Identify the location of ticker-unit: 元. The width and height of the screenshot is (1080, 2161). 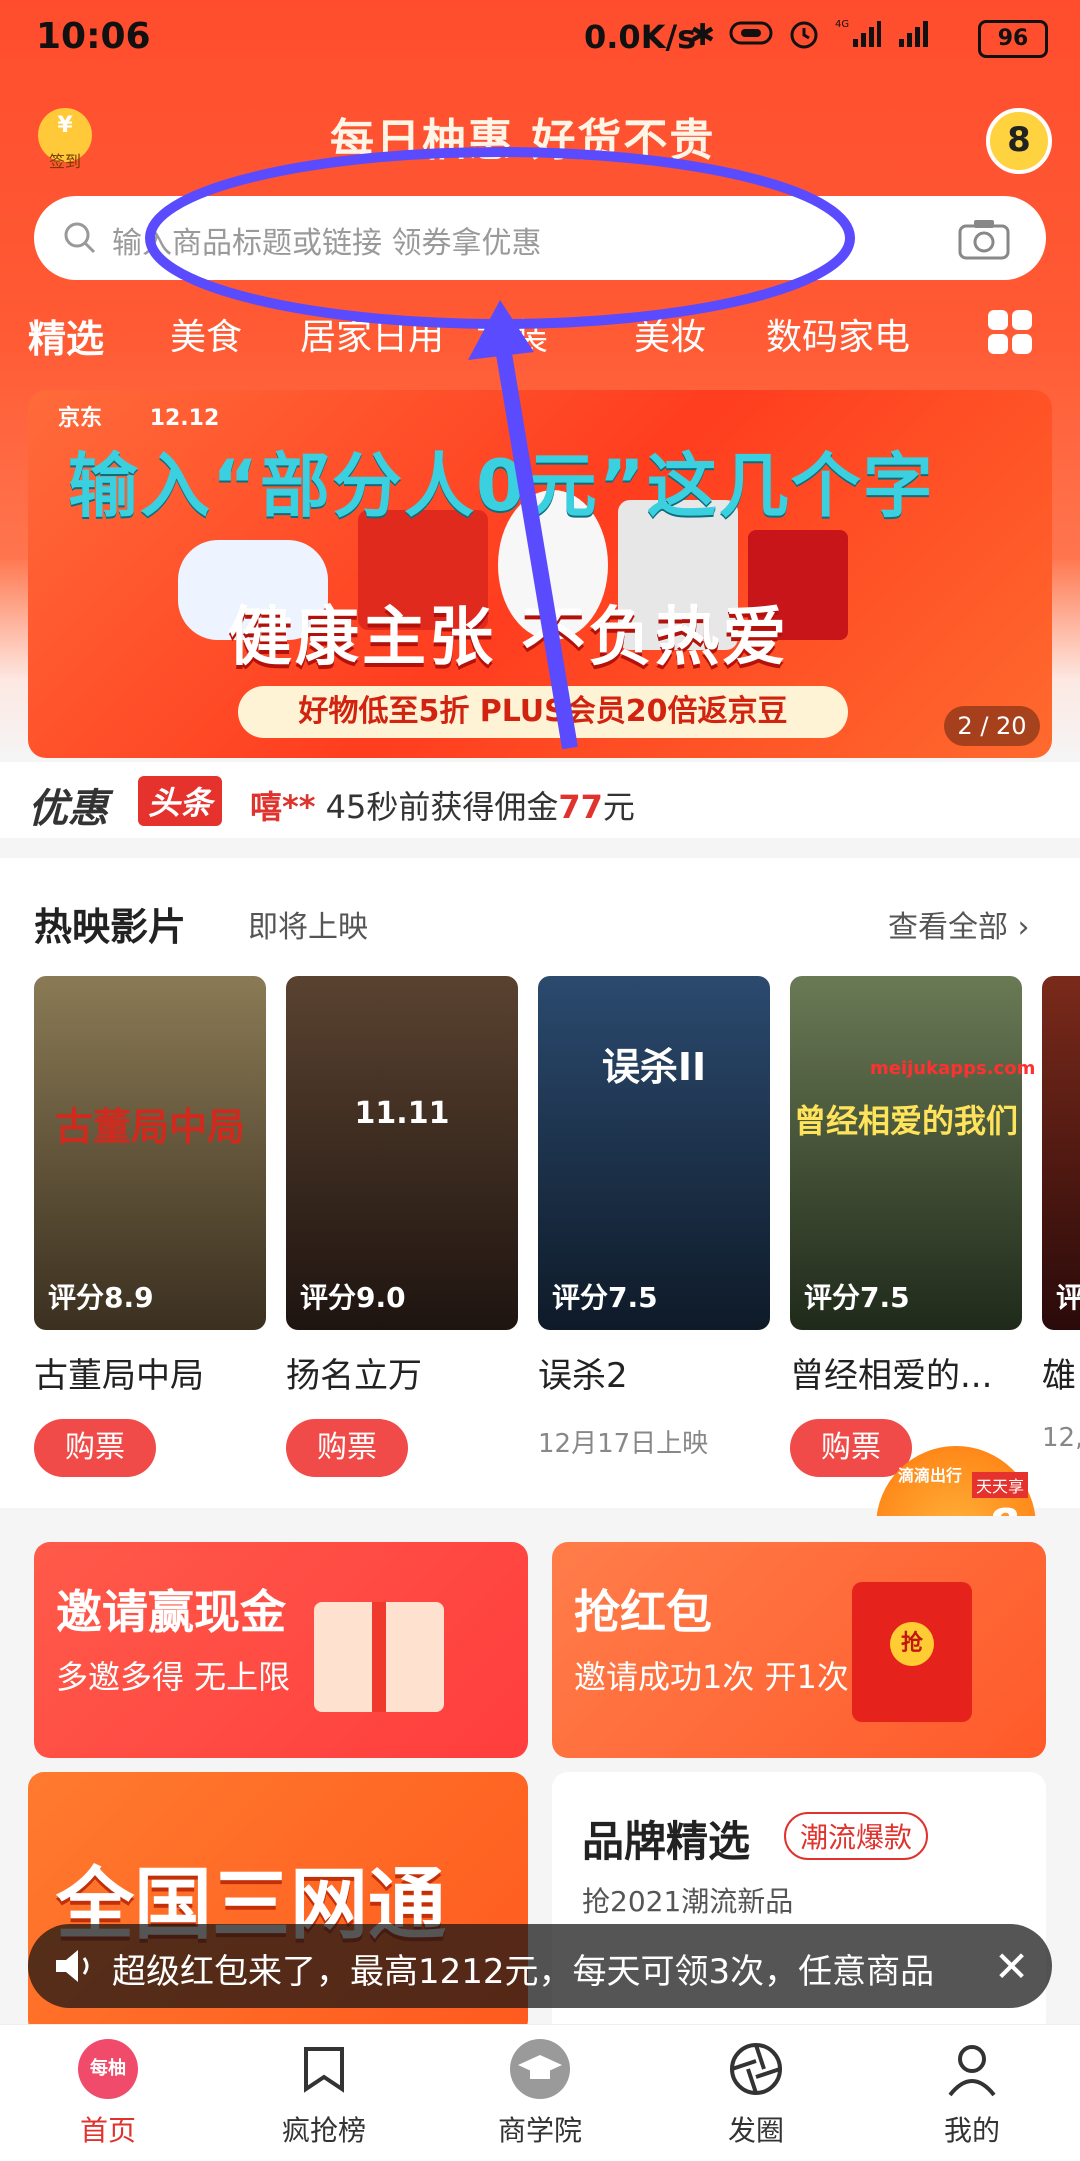
(618, 807).